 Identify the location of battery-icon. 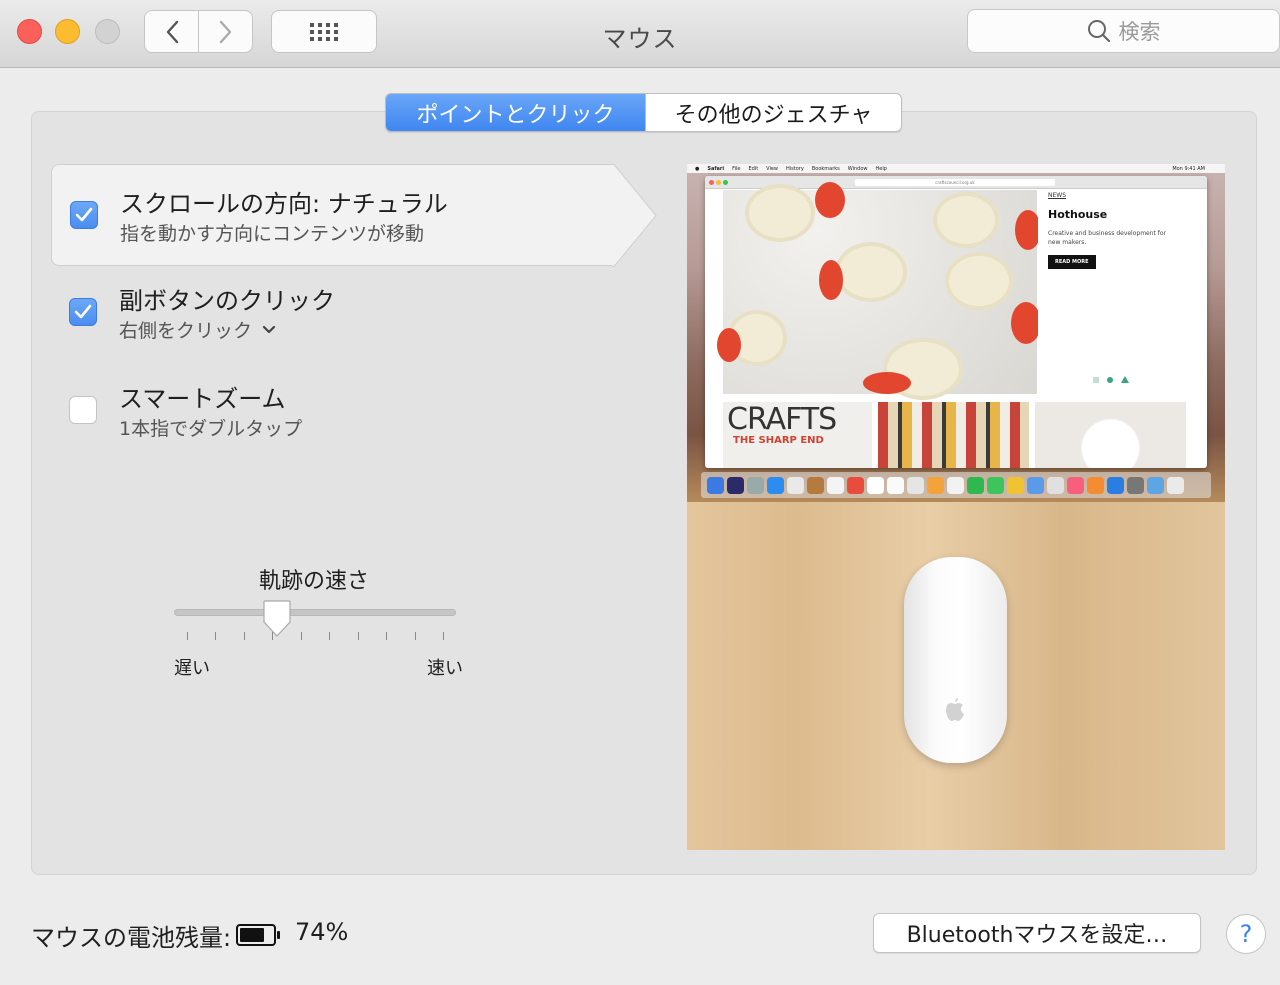
(258, 935).